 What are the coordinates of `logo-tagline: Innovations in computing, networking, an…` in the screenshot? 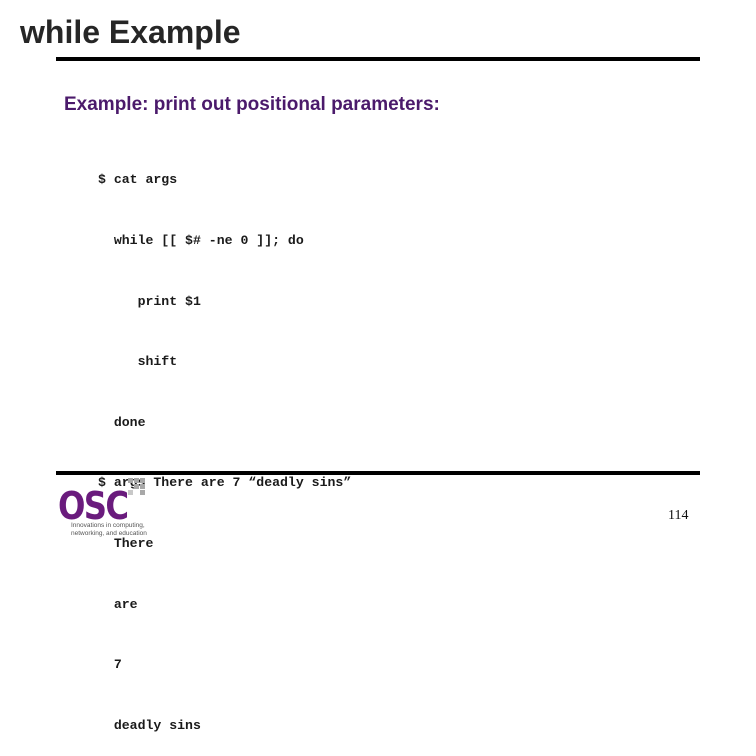 It's located at (109, 529).